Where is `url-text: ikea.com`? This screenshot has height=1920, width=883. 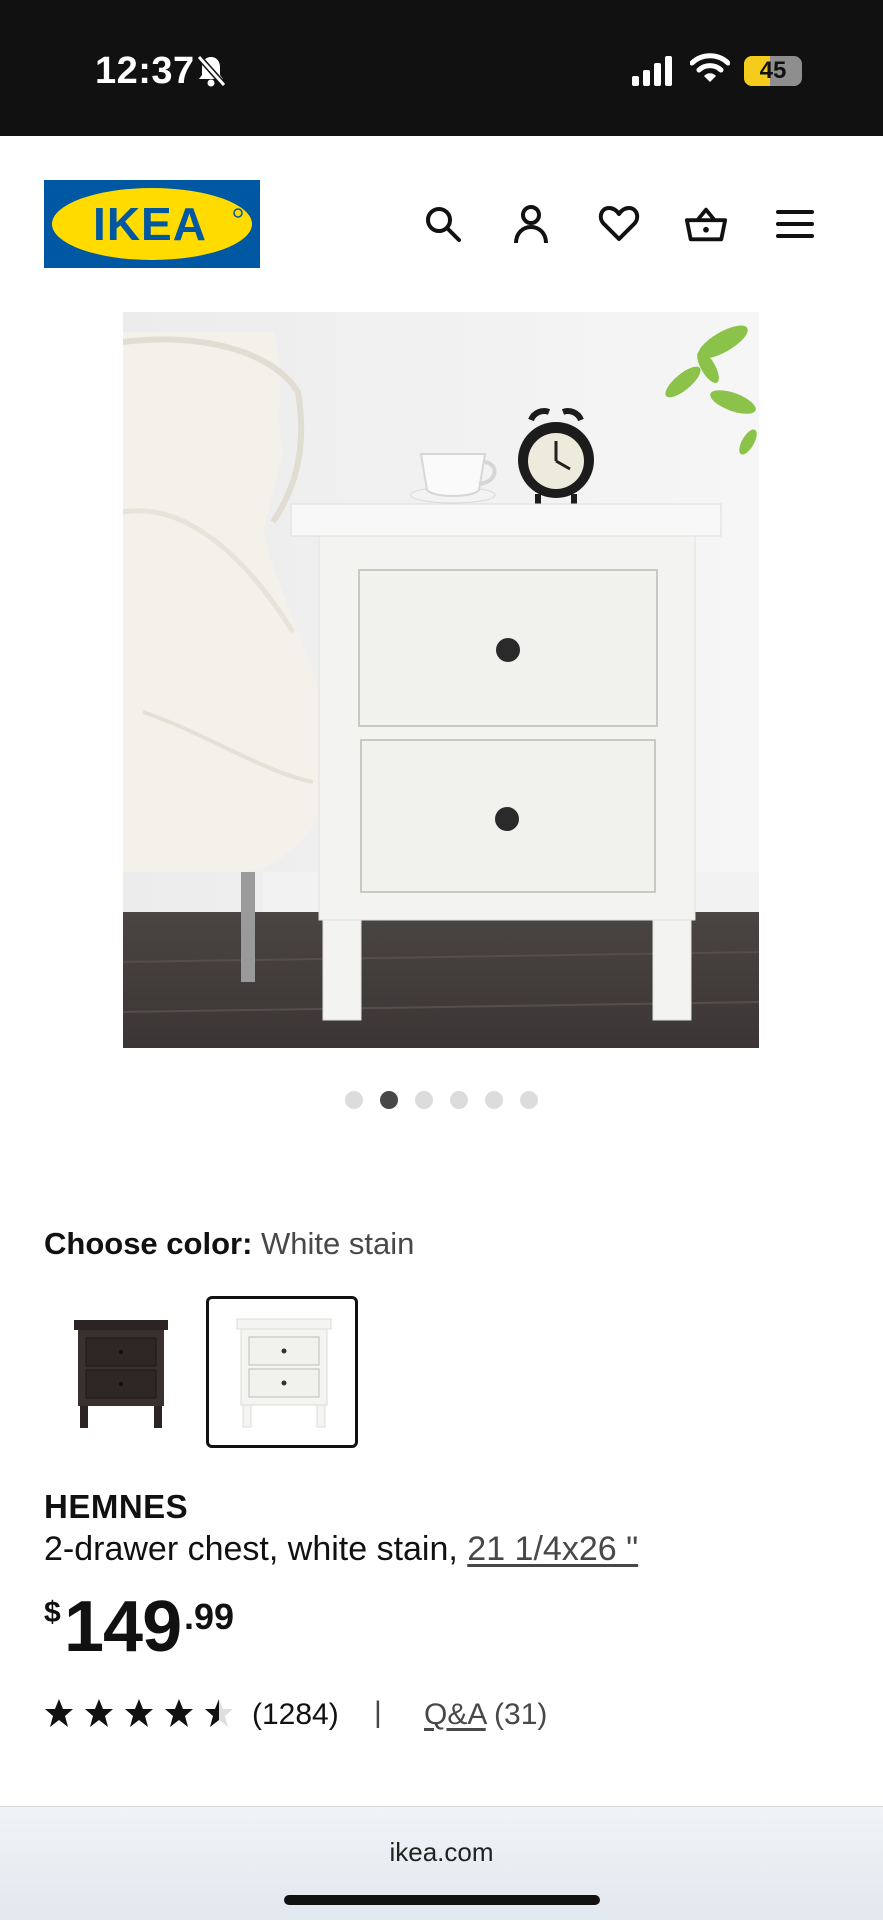
url-text: ikea.com is located at coordinates (441, 1852).